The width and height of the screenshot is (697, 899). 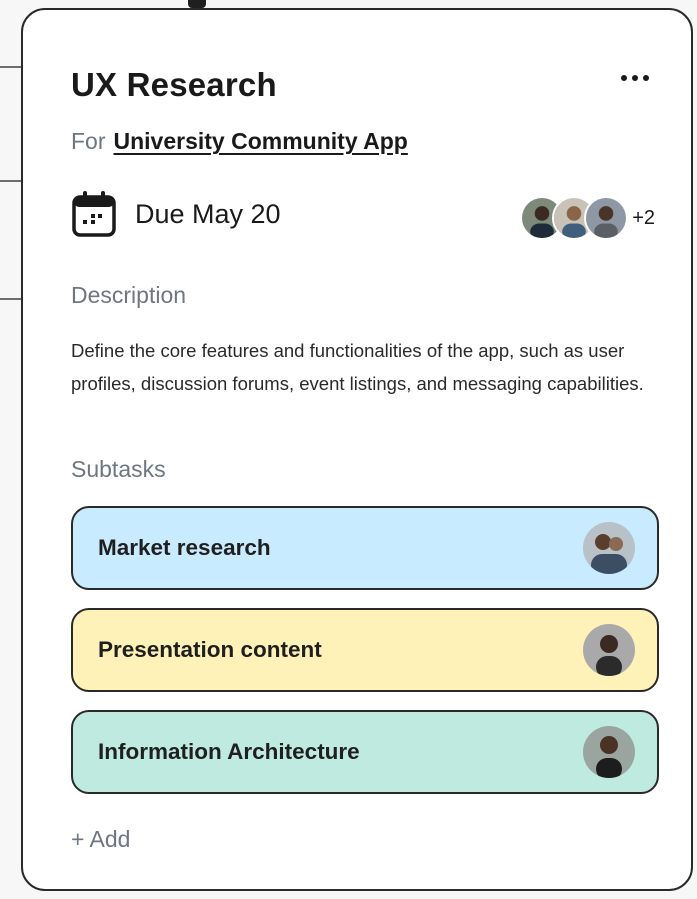 What do you see at coordinates (184, 547) in the screenshot?
I see `subtask-label: Market research` at bounding box center [184, 547].